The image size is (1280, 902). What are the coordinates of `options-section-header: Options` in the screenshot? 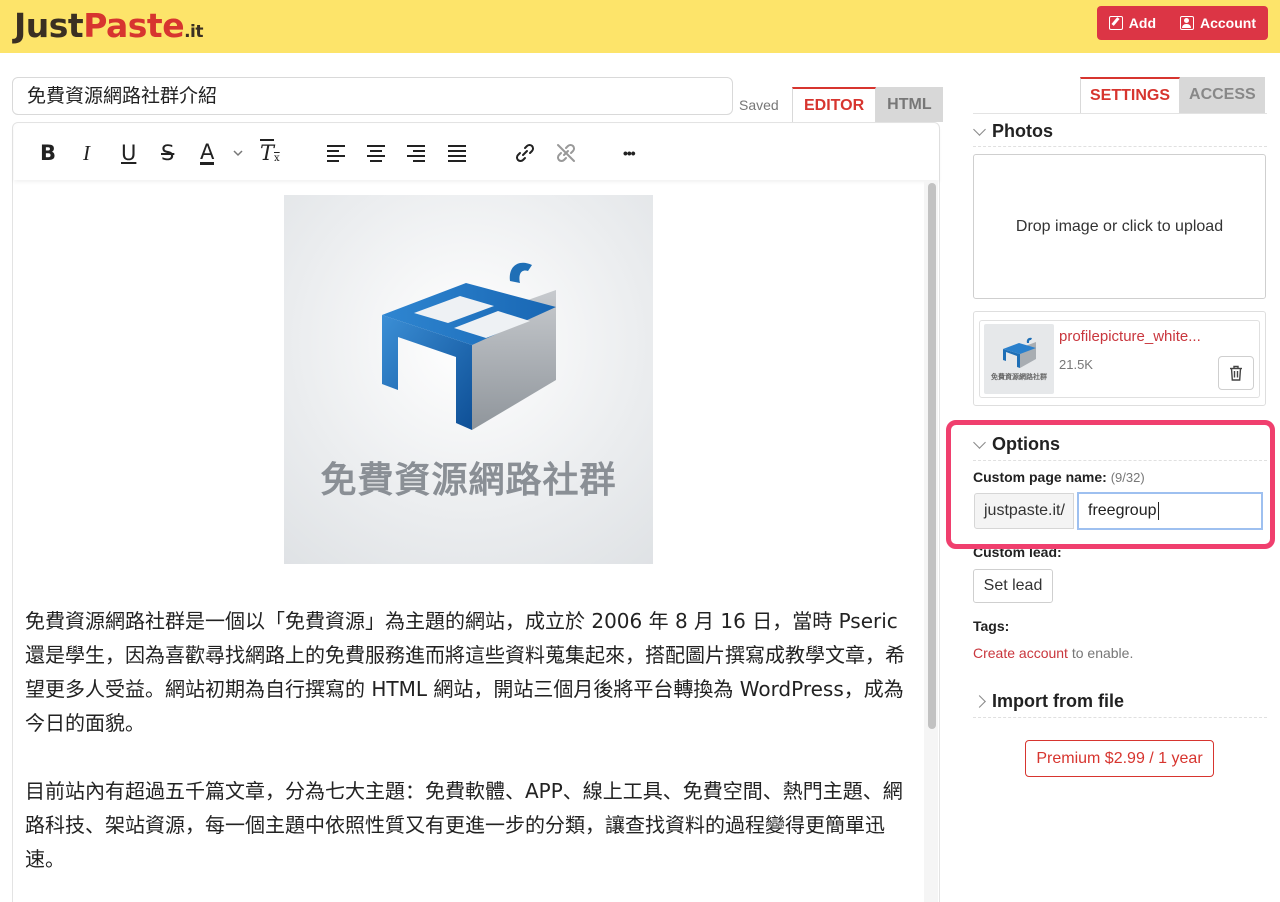 It's located at (1016, 444).